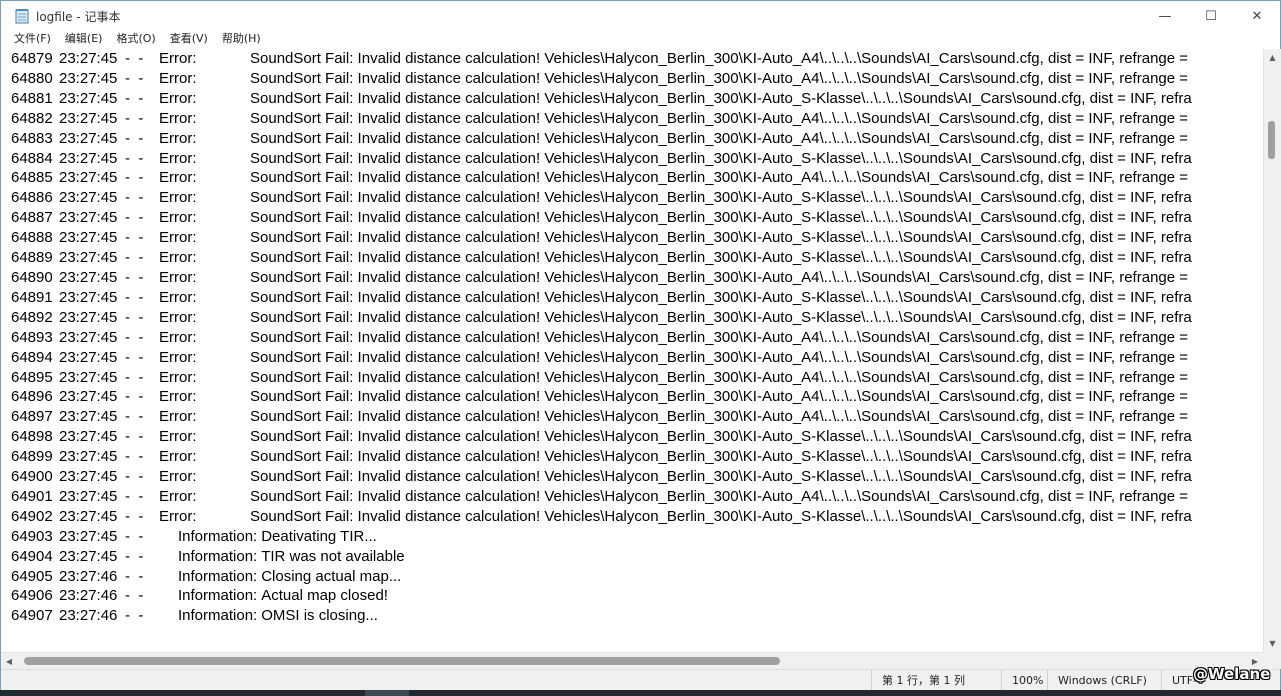 The height and width of the screenshot is (696, 1281). What do you see at coordinates (32, 516) in the screenshot?
I see `line-number: 64902` at bounding box center [32, 516].